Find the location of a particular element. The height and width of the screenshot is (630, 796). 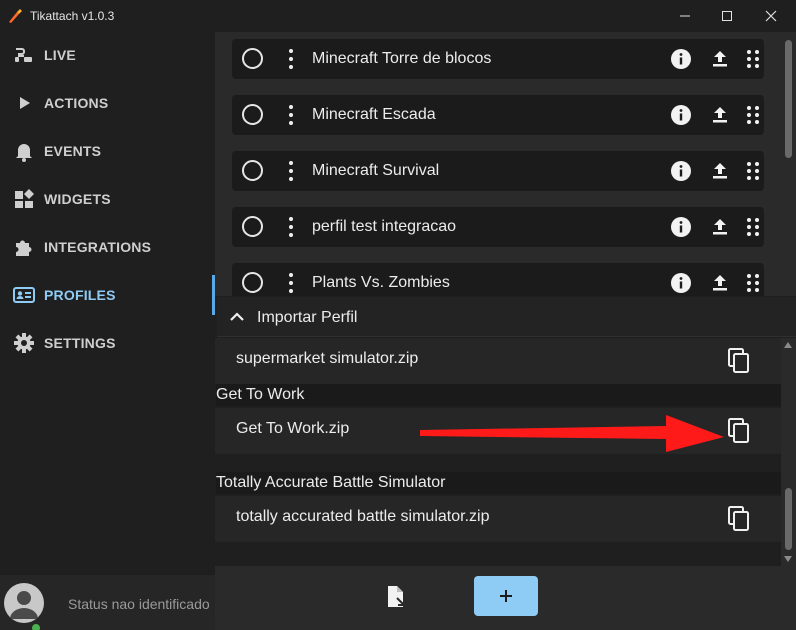

file-item: supermarket simulator.zip is located at coordinates (498, 361).